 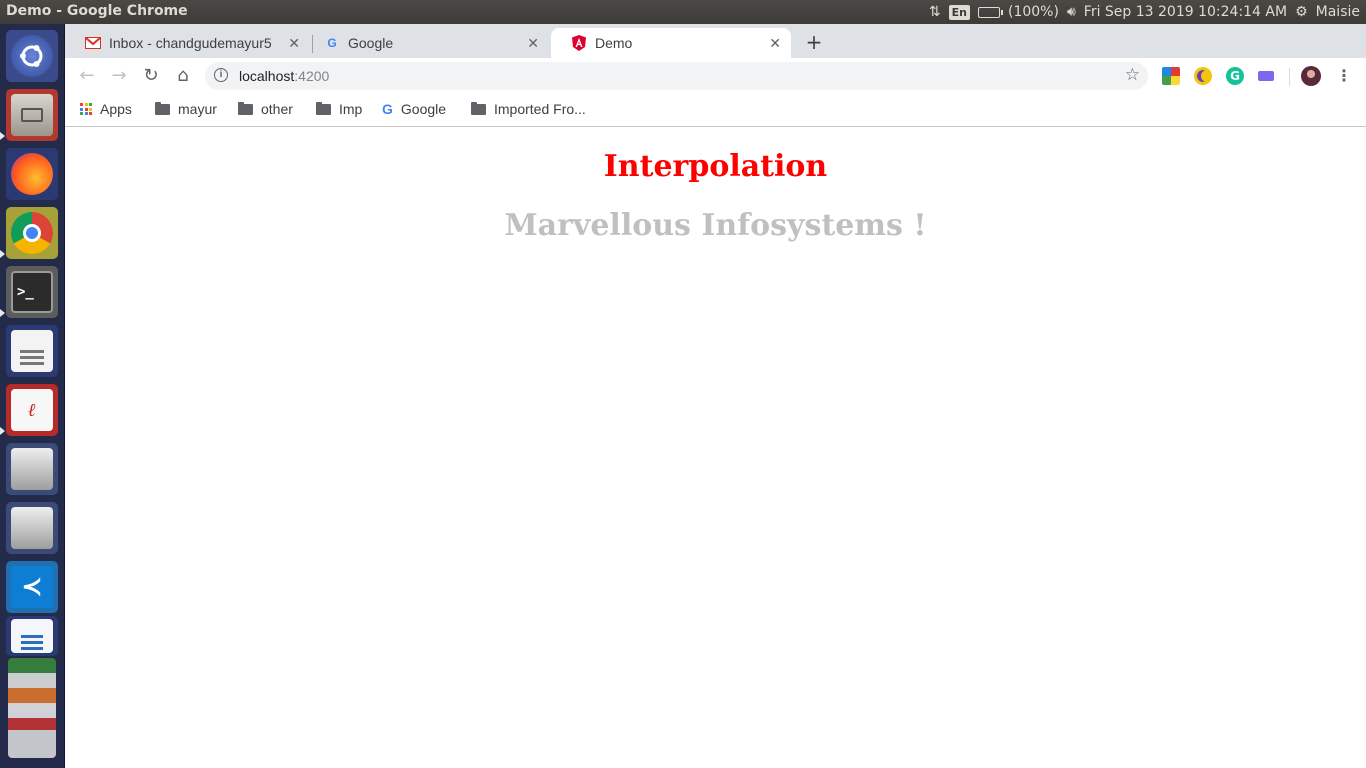 I want to click on back-button: ←, so click(x=87, y=76).